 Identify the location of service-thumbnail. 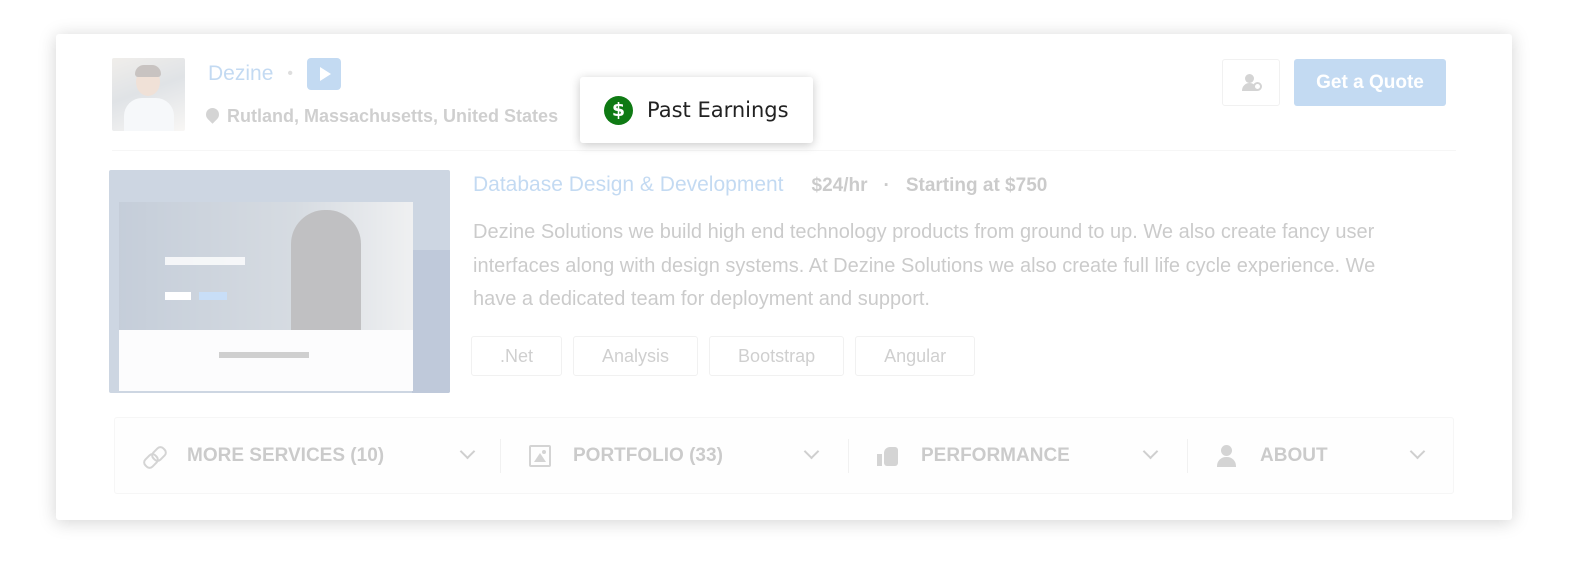
(279, 281).